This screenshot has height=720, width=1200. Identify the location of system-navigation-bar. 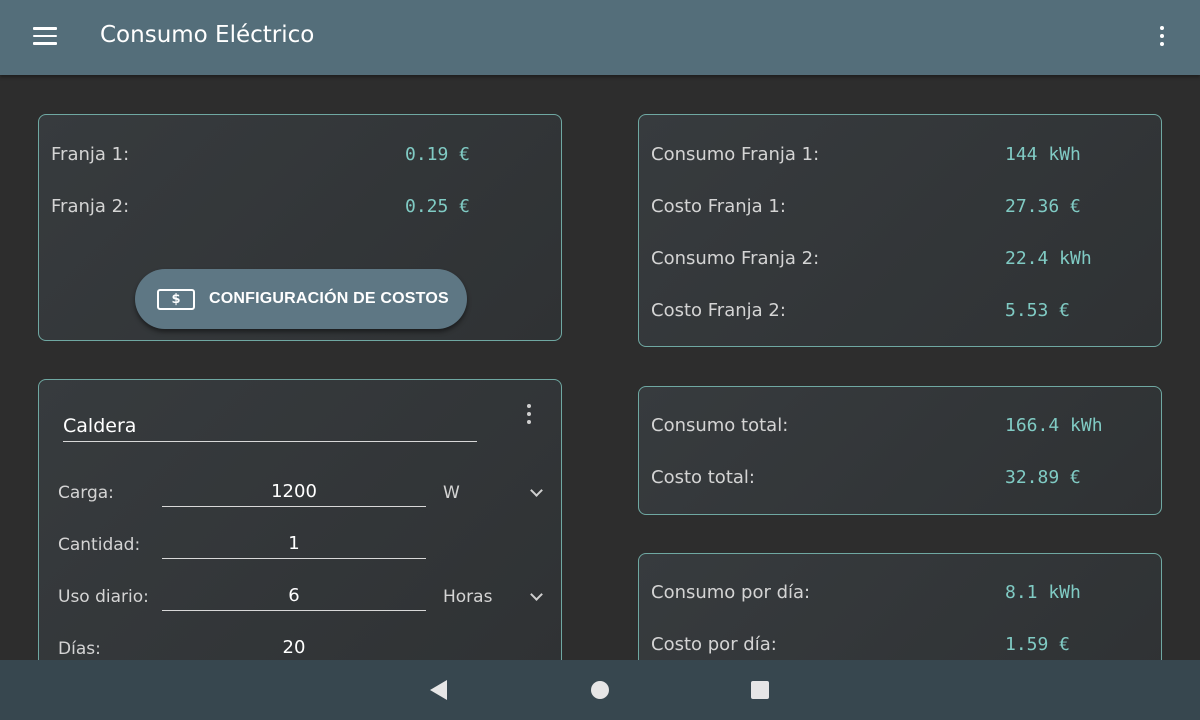
(600, 690).